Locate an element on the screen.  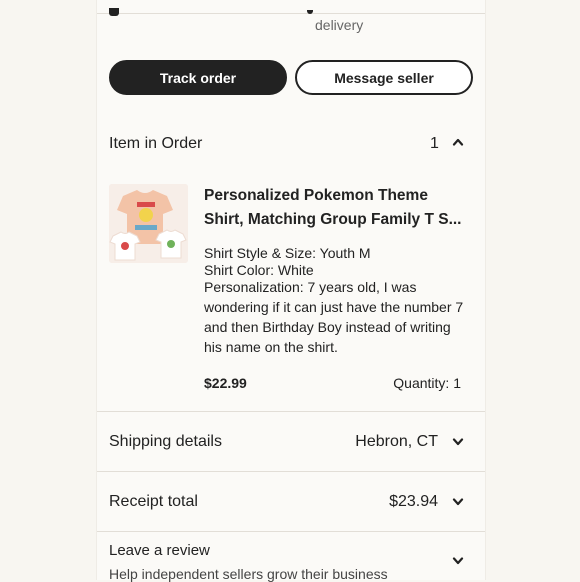
leave-review-label: Leave a review is located at coordinates (159, 550).